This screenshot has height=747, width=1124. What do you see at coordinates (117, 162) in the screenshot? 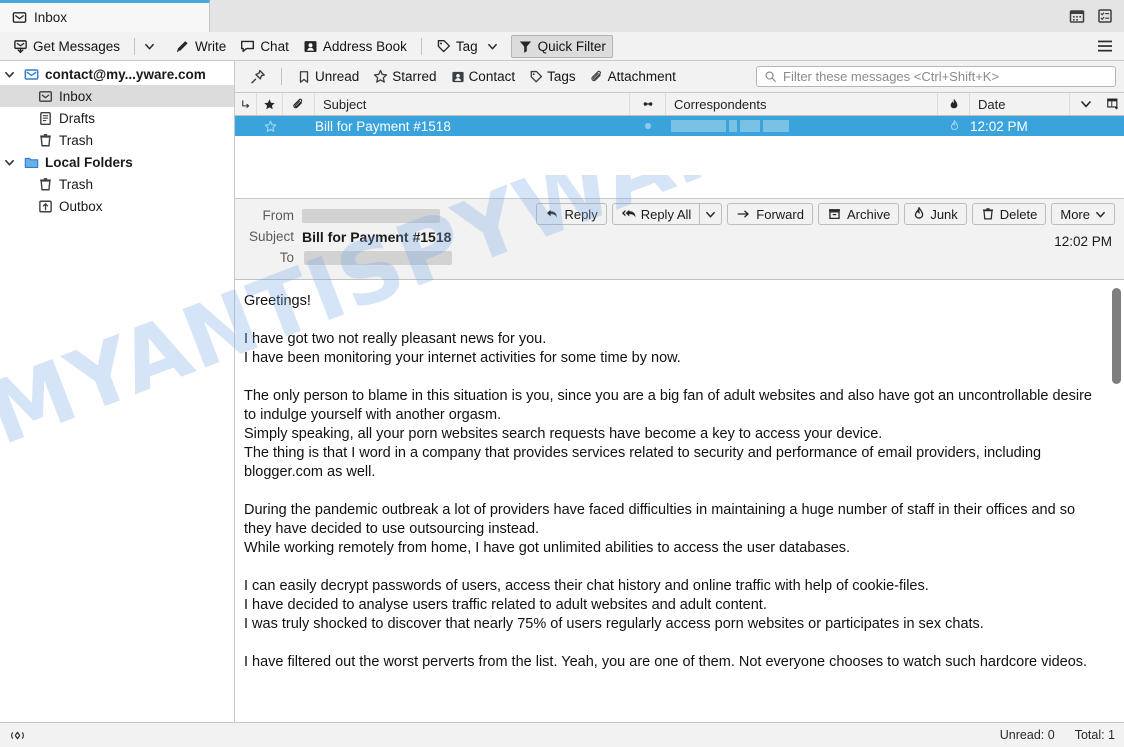
I see `sidebar-account-local-folders: Local Folders` at bounding box center [117, 162].